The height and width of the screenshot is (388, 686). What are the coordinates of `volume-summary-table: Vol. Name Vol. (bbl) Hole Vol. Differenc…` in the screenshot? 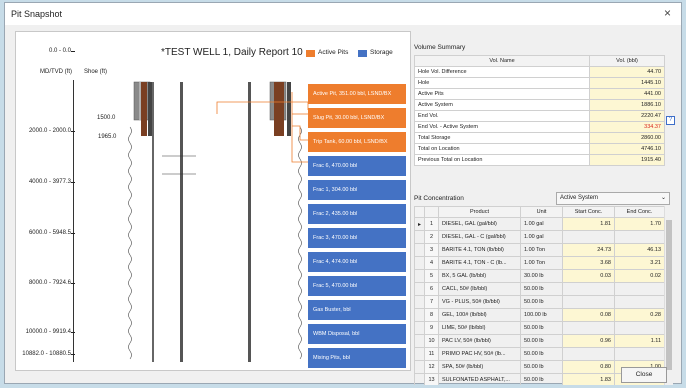 It's located at (539, 110).